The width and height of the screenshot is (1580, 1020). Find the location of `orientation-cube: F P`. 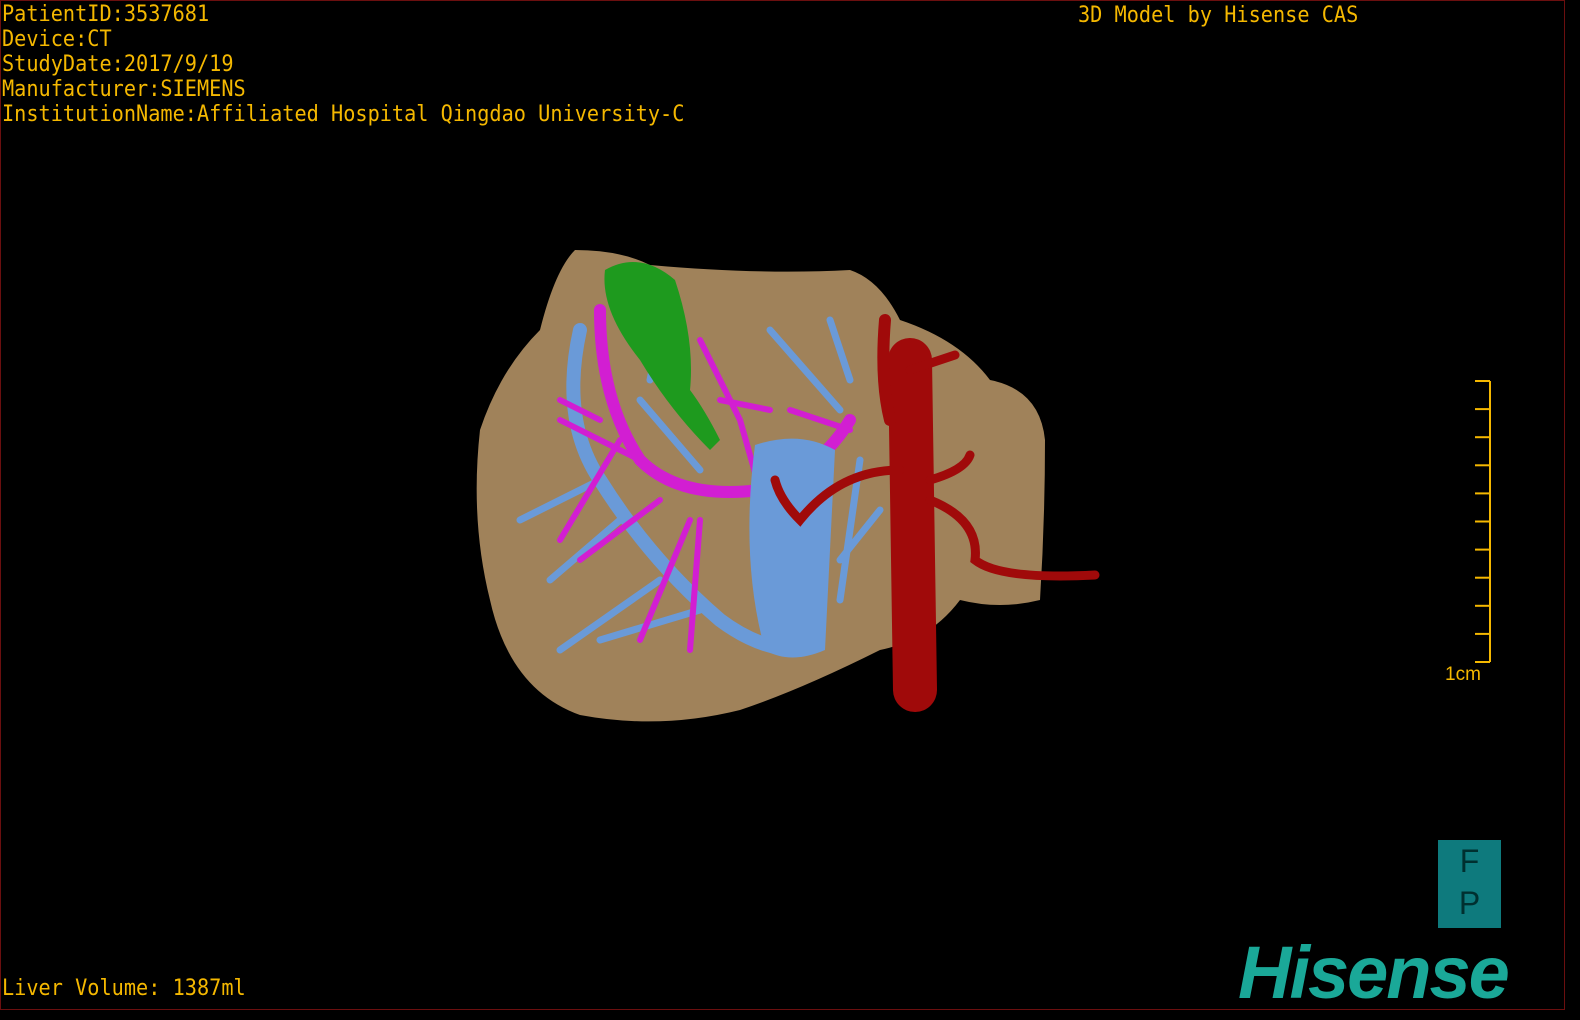

orientation-cube: F P is located at coordinates (1469, 884).